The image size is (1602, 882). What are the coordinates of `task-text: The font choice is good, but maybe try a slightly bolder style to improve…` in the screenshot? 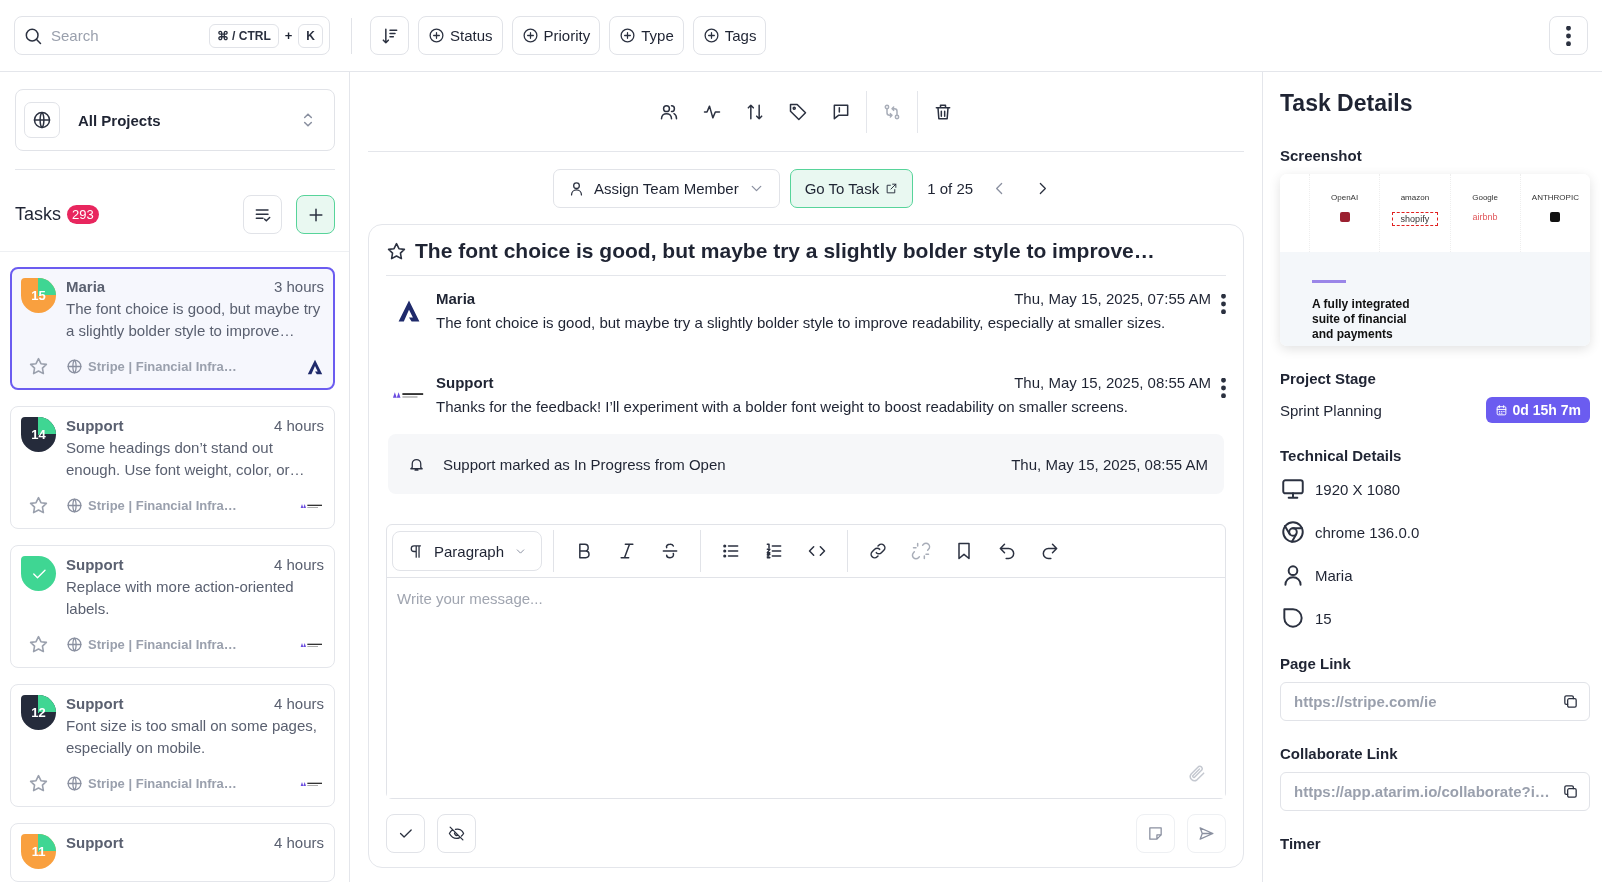 It's located at (194, 320).